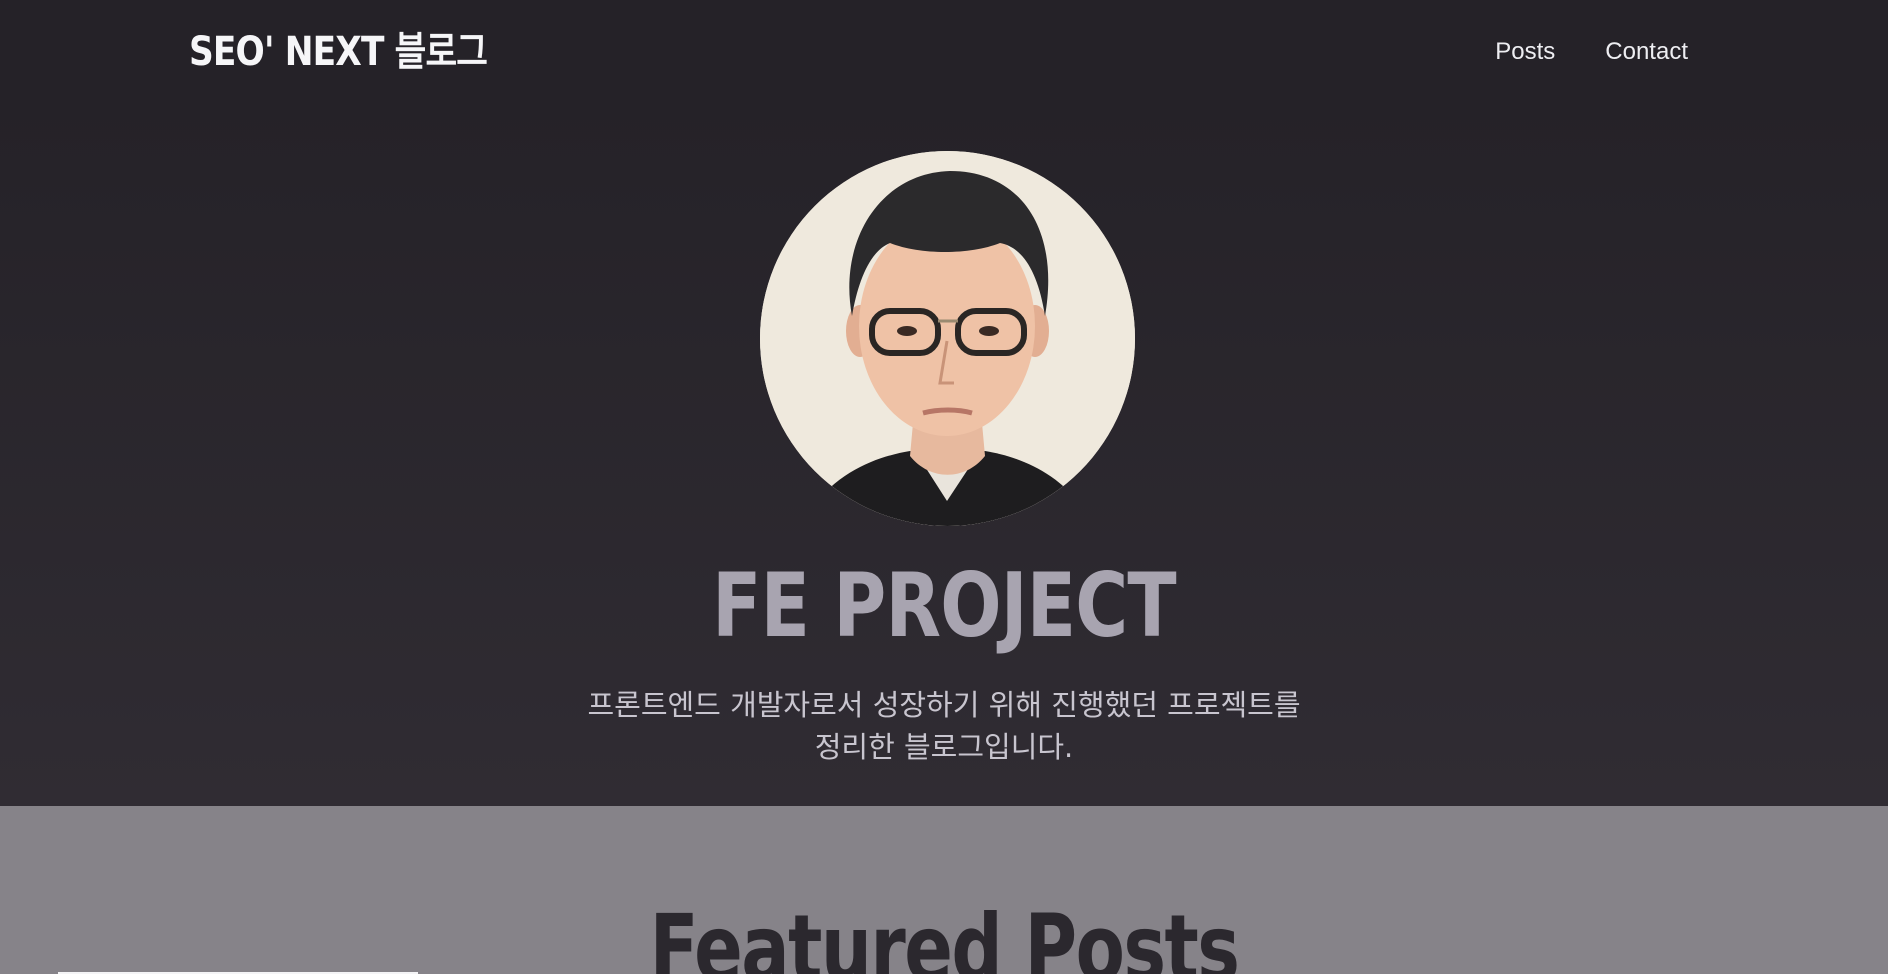  Describe the element at coordinates (944, 605) in the screenshot. I see `hero-title: FE PROJECT` at that location.